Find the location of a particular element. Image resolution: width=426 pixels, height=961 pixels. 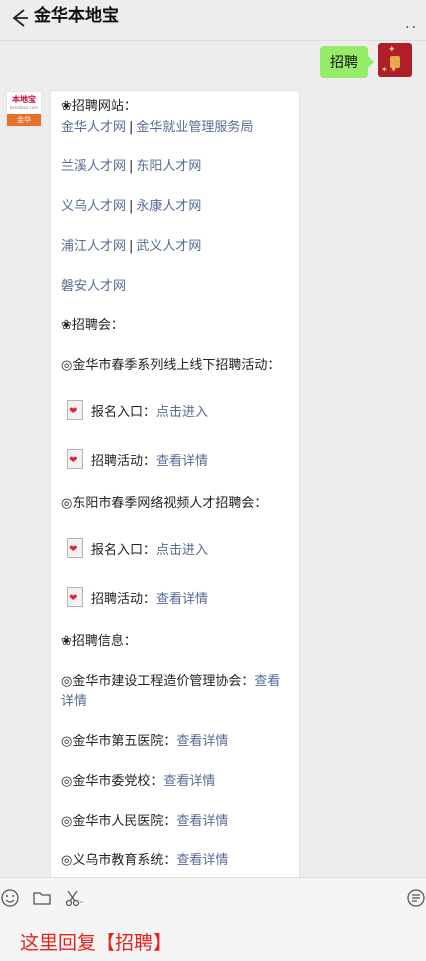

info-row: ◎金华市建设工程造价管理协会：查看 is located at coordinates (171, 681).